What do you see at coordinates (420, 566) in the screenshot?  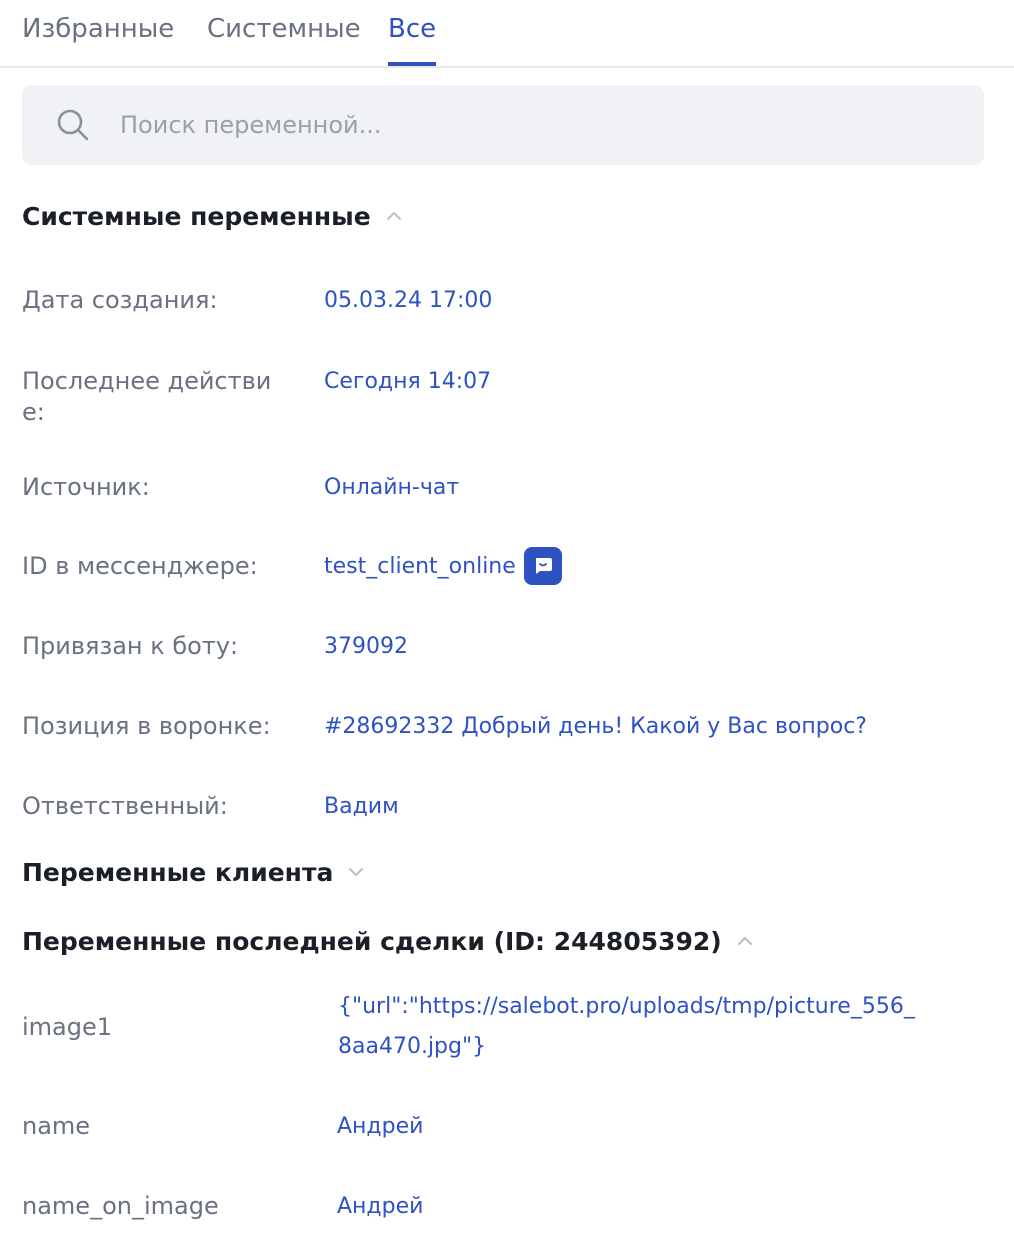 I see `row-value-messenger-id: test_client_online` at bounding box center [420, 566].